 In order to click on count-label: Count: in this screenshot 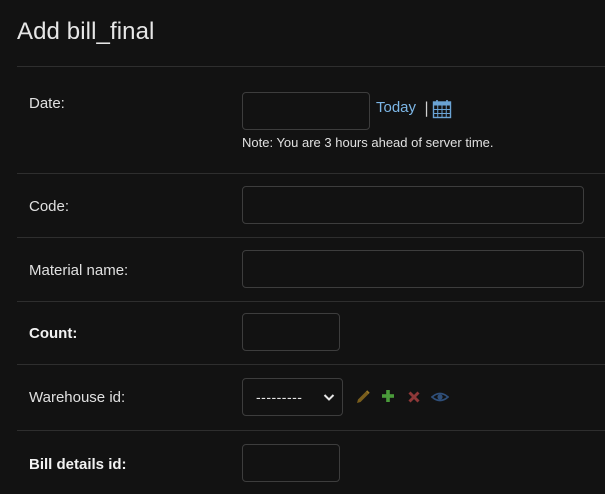, I will do `click(53, 333)`.